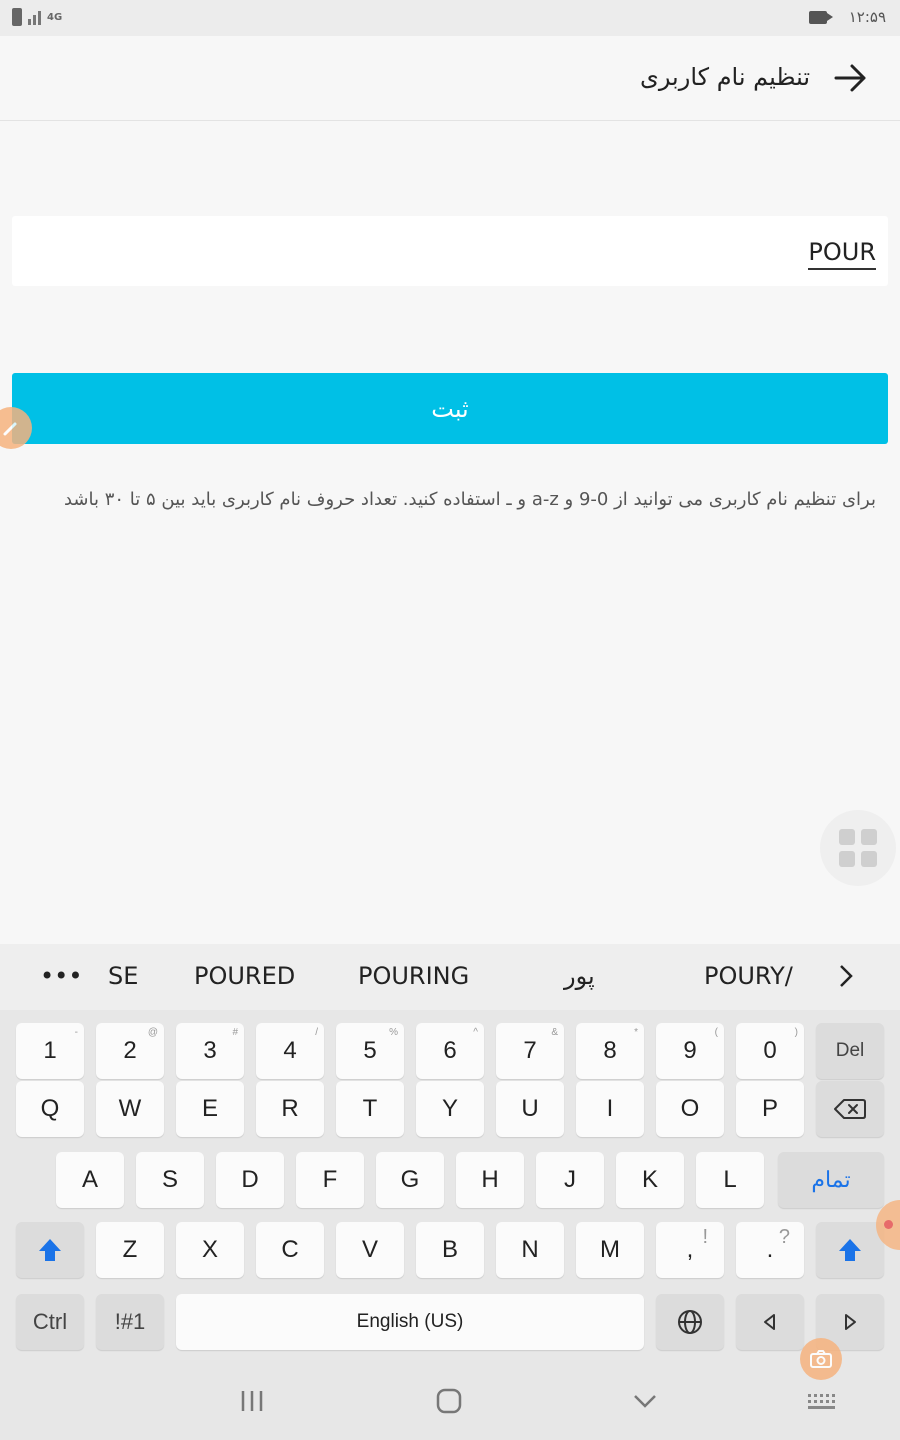  I want to click on key-i: I, so click(610, 1109).